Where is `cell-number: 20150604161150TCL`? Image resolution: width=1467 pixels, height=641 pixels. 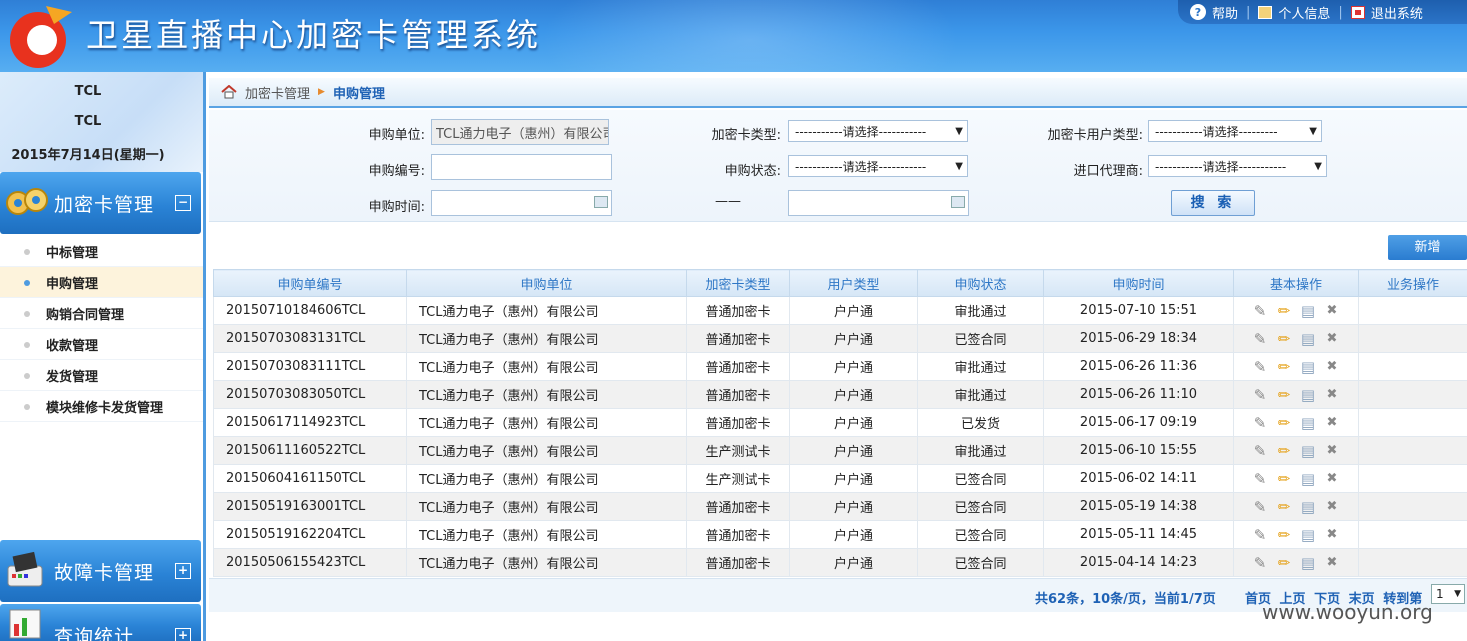 cell-number: 20150604161150TCL is located at coordinates (310, 478).